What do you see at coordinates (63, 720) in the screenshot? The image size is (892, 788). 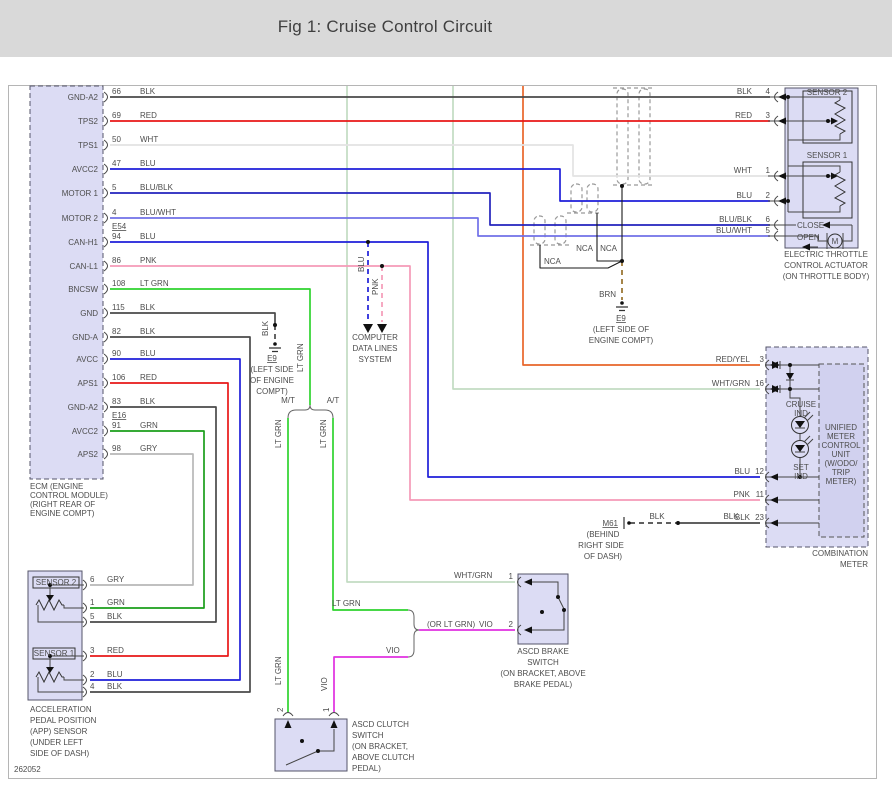 I see `app-caption: PEDAL POSITION` at bounding box center [63, 720].